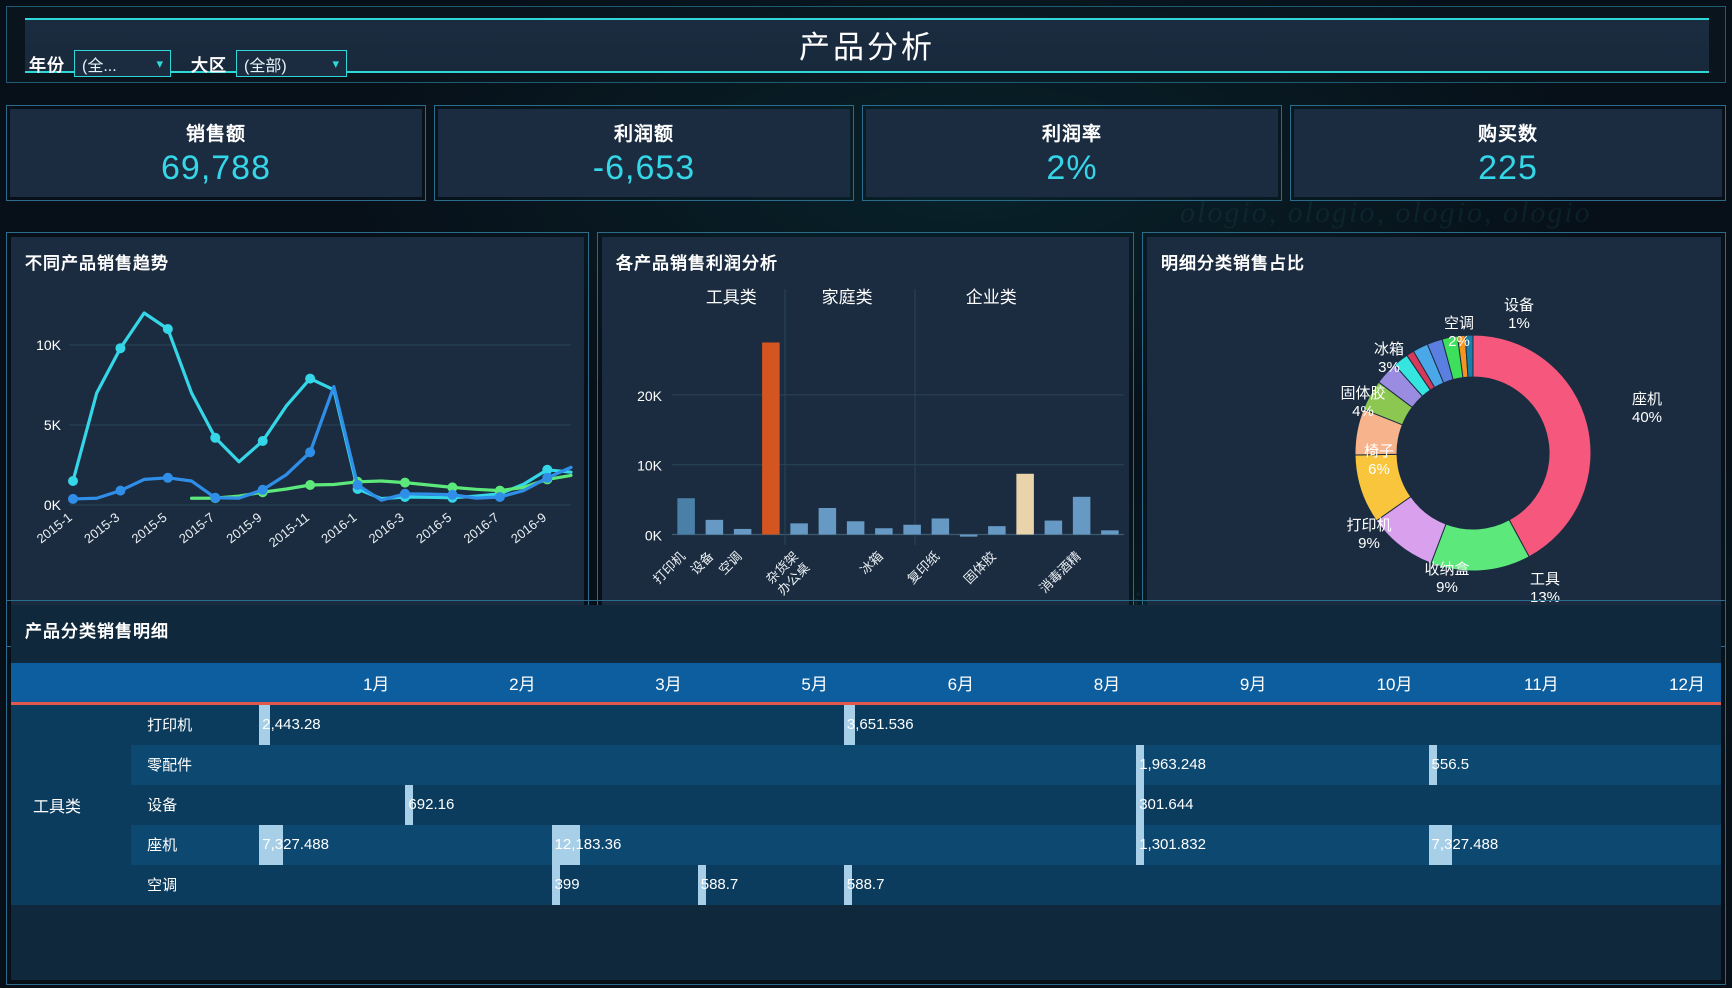 This screenshot has height=988, width=1732. What do you see at coordinates (1508, 153) in the screenshot?
I see `kpi-card-orders: 购买数 225` at bounding box center [1508, 153].